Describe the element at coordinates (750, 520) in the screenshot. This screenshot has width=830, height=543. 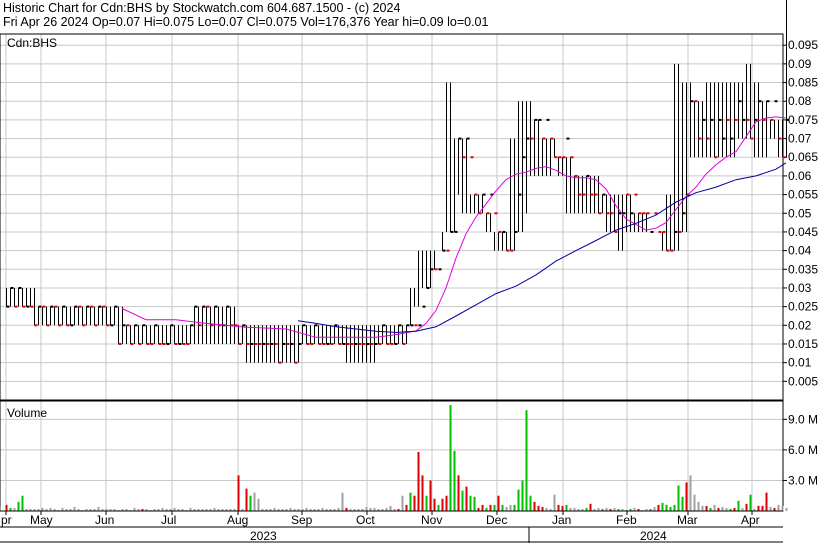
I see `month-label: Apr` at that location.